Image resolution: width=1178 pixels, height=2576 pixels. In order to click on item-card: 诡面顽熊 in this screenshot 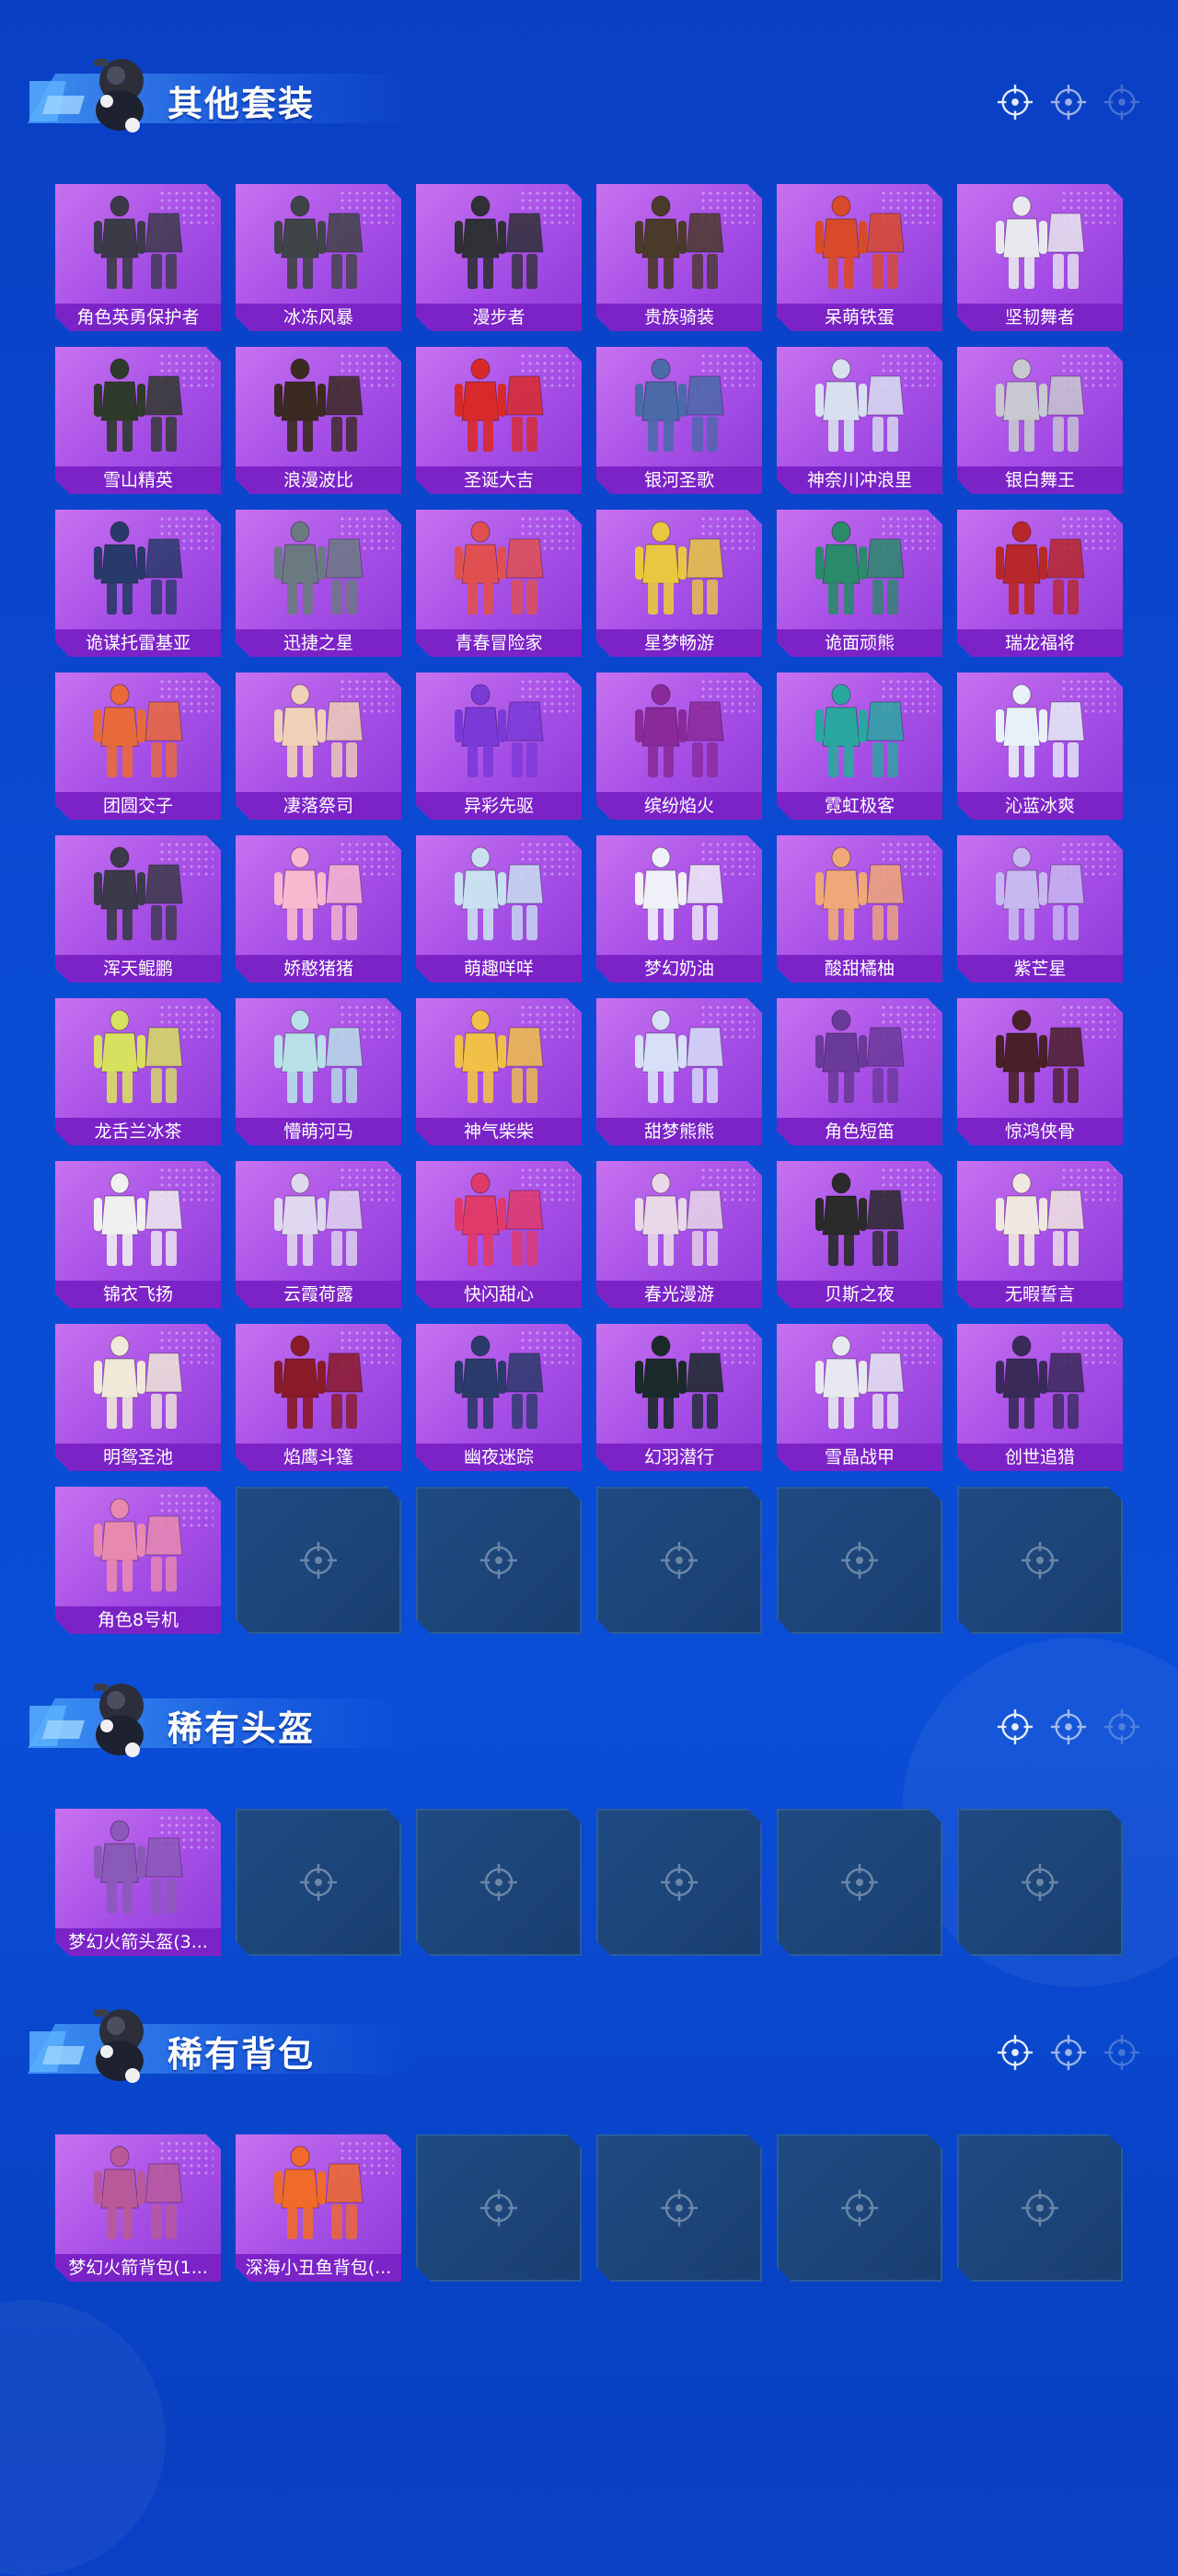, I will do `click(859, 583)`.